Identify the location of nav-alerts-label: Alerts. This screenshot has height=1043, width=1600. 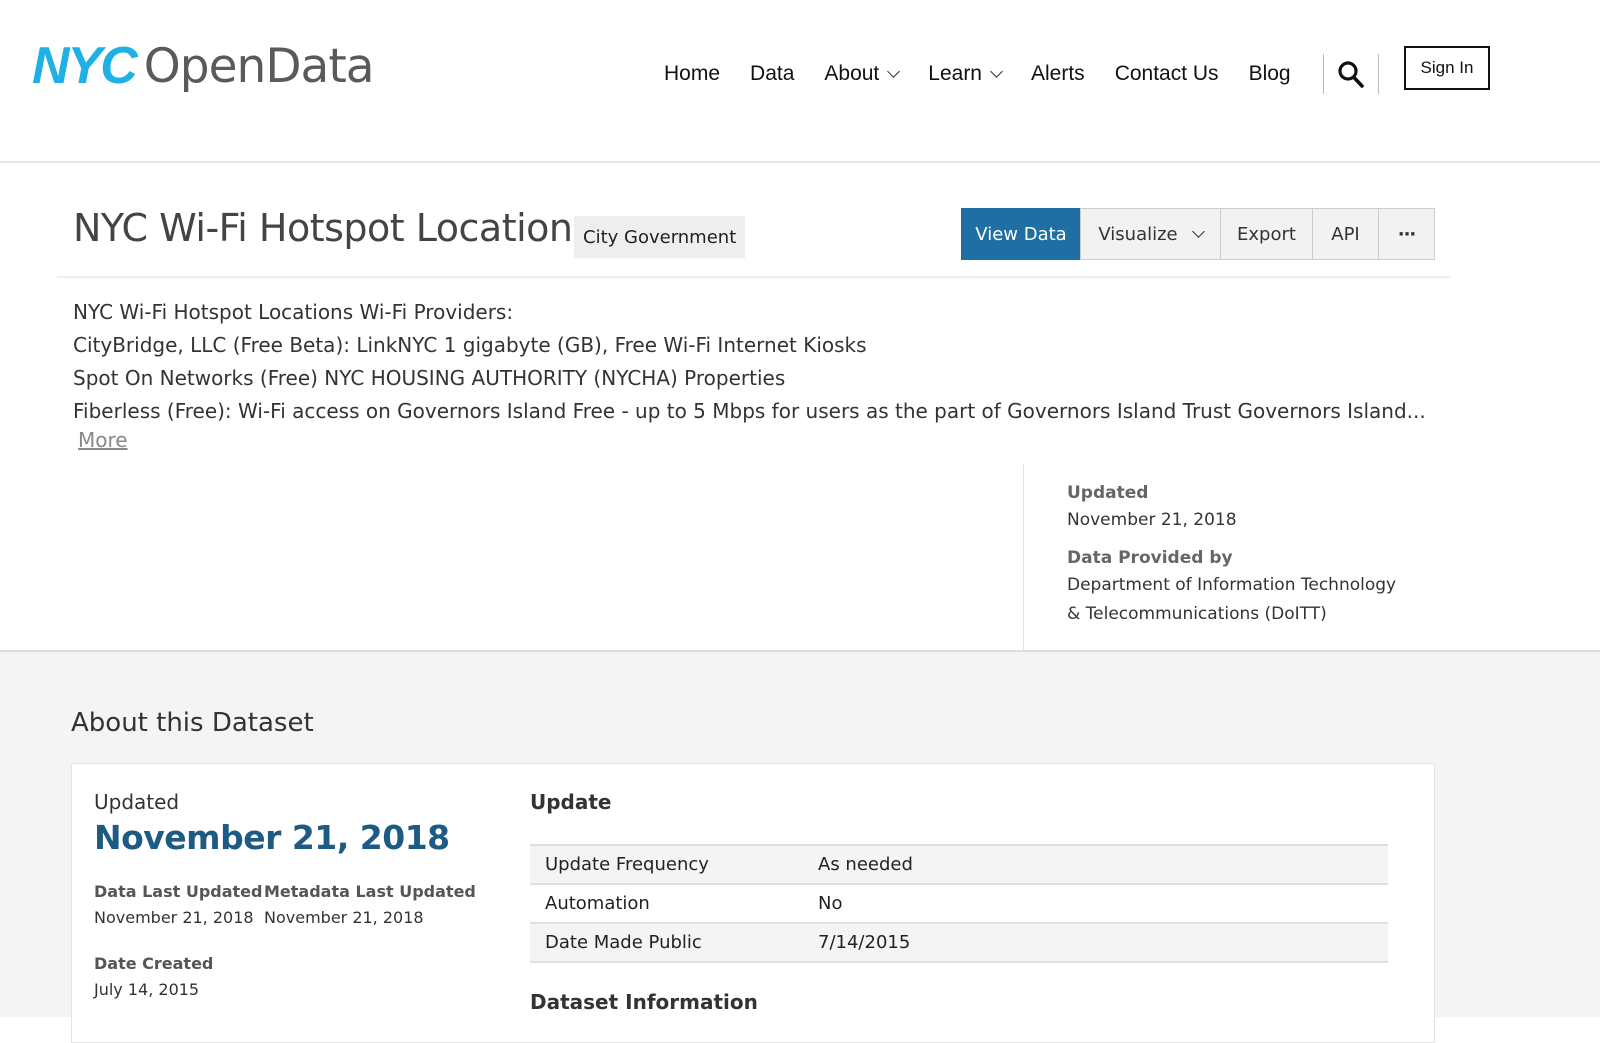
(1058, 73).